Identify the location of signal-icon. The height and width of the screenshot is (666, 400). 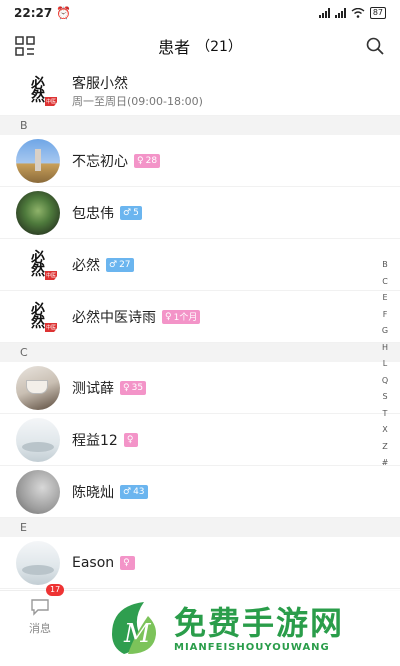
(324, 13).